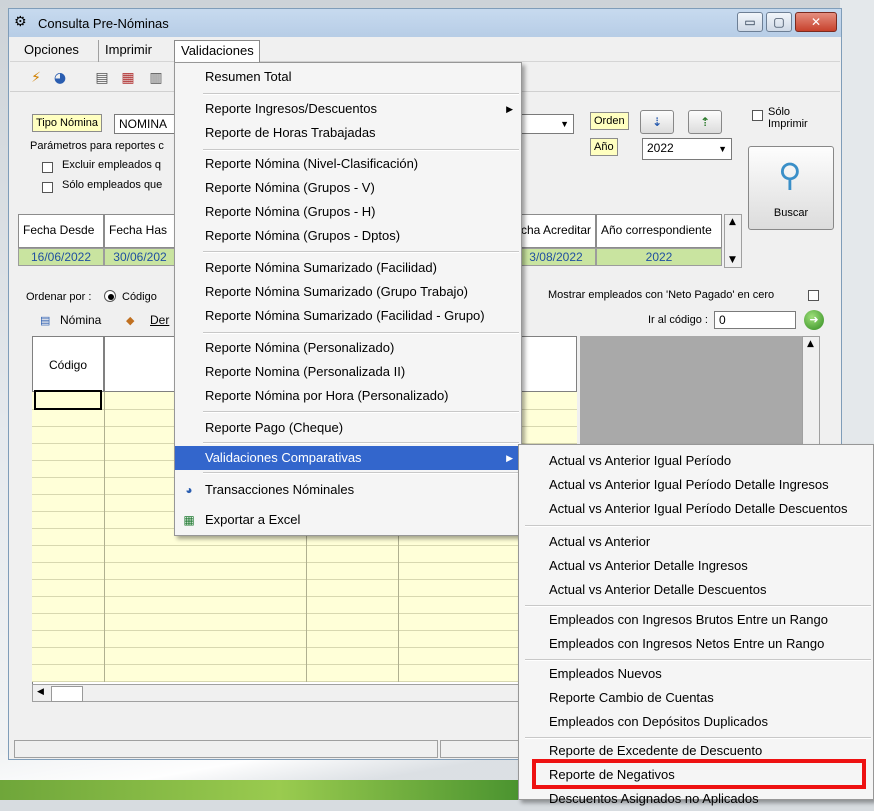 The width and height of the screenshot is (874, 811). What do you see at coordinates (687, 149) in the screenshot?
I see `anio-dropdown: 2022 ▼` at bounding box center [687, 149].